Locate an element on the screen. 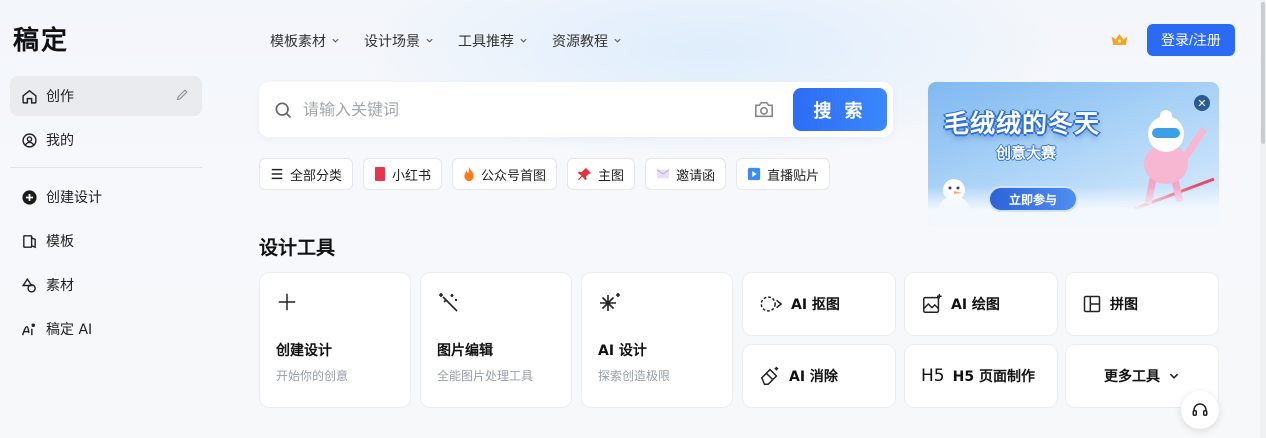 The width and height of the screenshot is (1266, 438). chip-xiaohongshu: 小红书 is located at coordinates (403, 174).